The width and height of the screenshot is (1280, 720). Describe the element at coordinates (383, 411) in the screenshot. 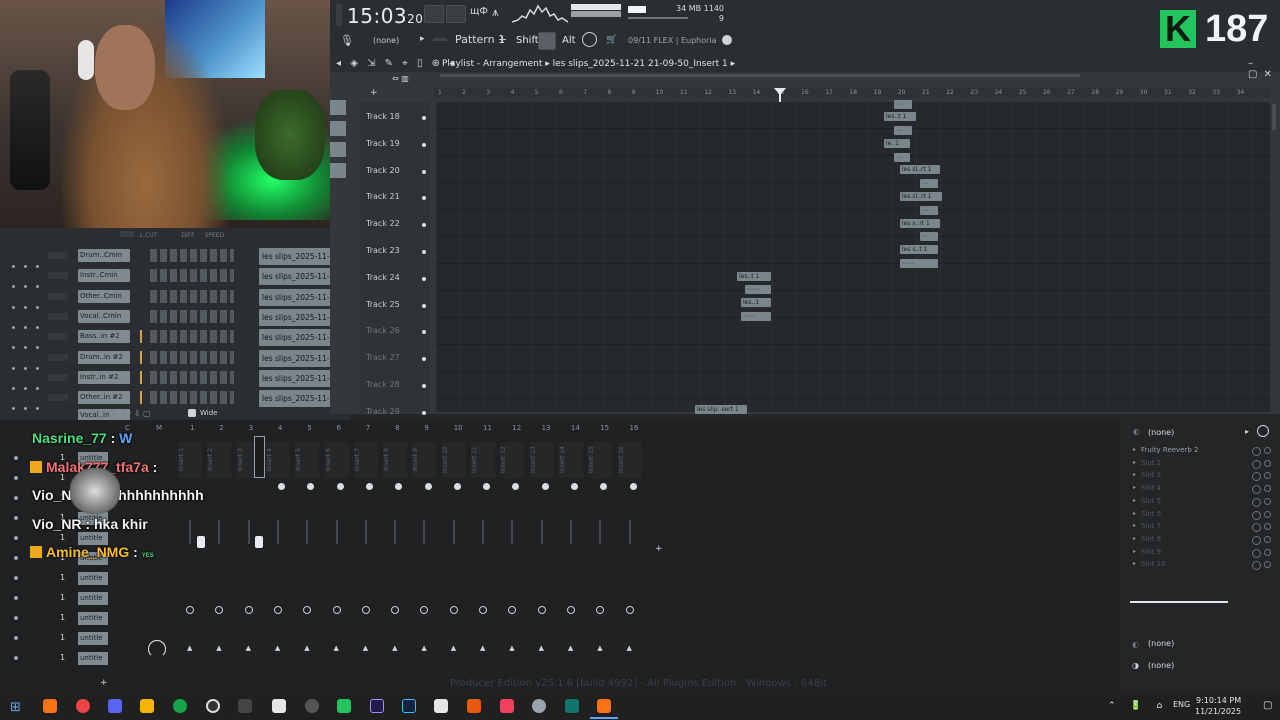

I see `track-name: Track 29` at that location.